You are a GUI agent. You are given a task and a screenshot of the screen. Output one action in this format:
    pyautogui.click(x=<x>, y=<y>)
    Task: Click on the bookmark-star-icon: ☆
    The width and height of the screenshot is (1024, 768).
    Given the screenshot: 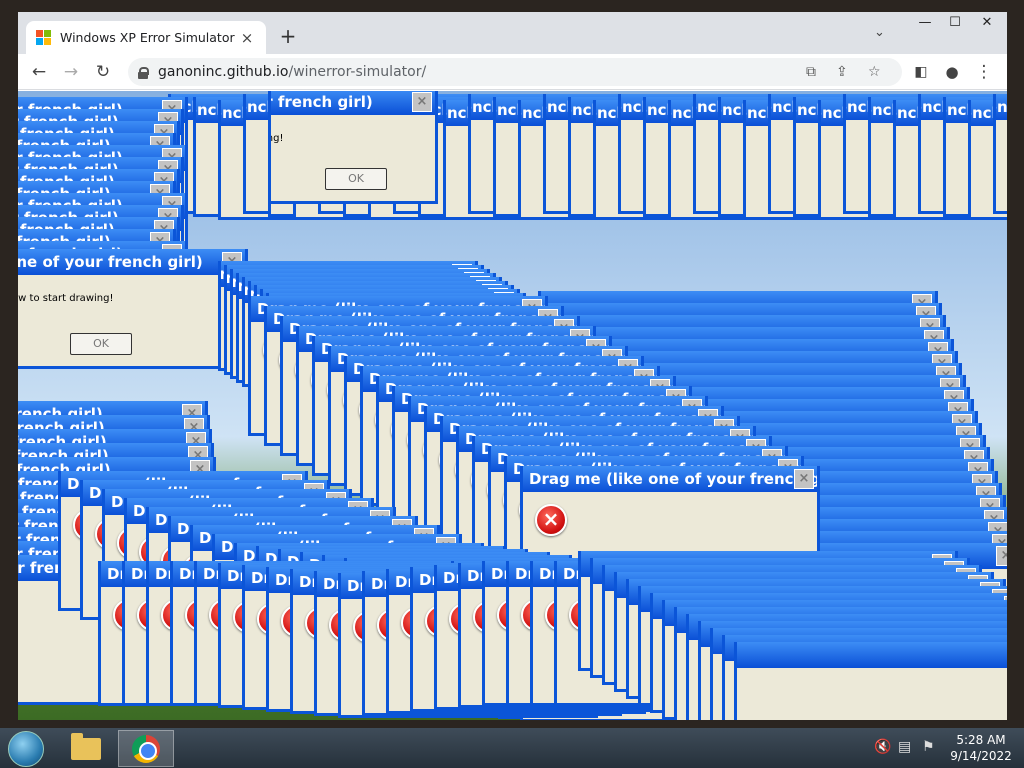 What is the action you would take?
    pyautogui.click(x=874, y=72)
    